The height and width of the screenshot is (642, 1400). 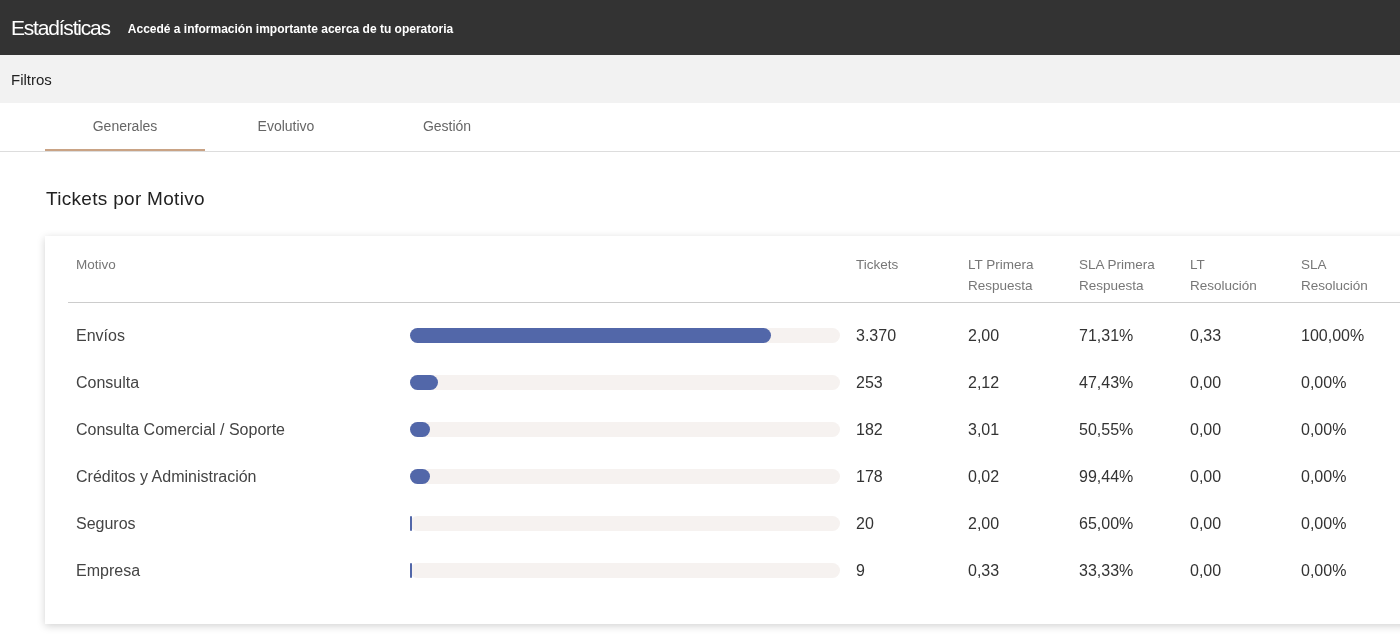 I want to click on column-header: LT Primera Respuesta, so click(x=1001, y=275).